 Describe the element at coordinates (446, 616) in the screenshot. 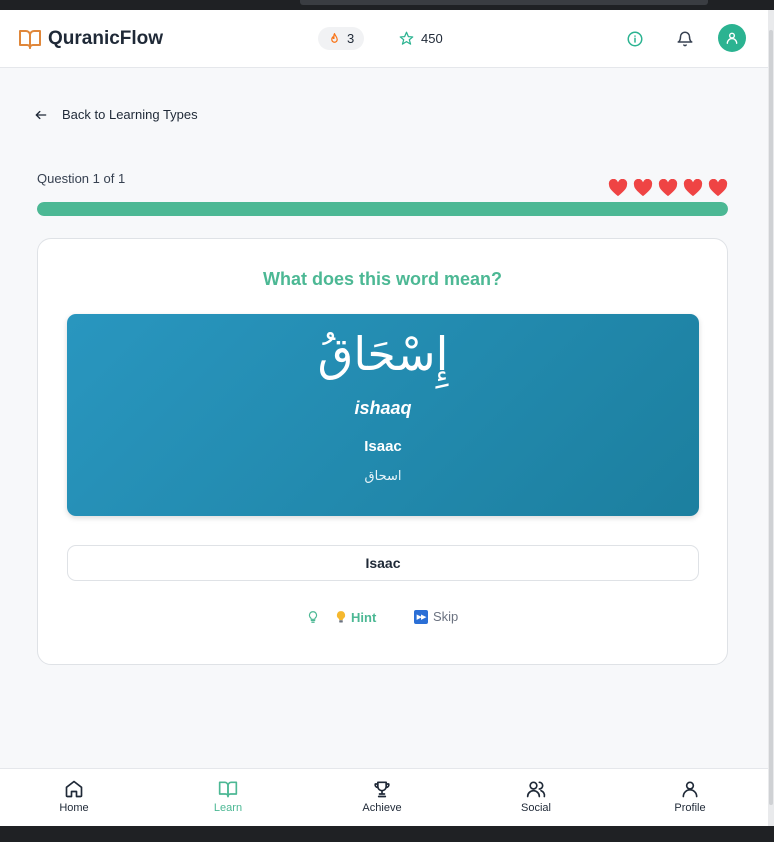

I see `skip-label: Skip` at that location.